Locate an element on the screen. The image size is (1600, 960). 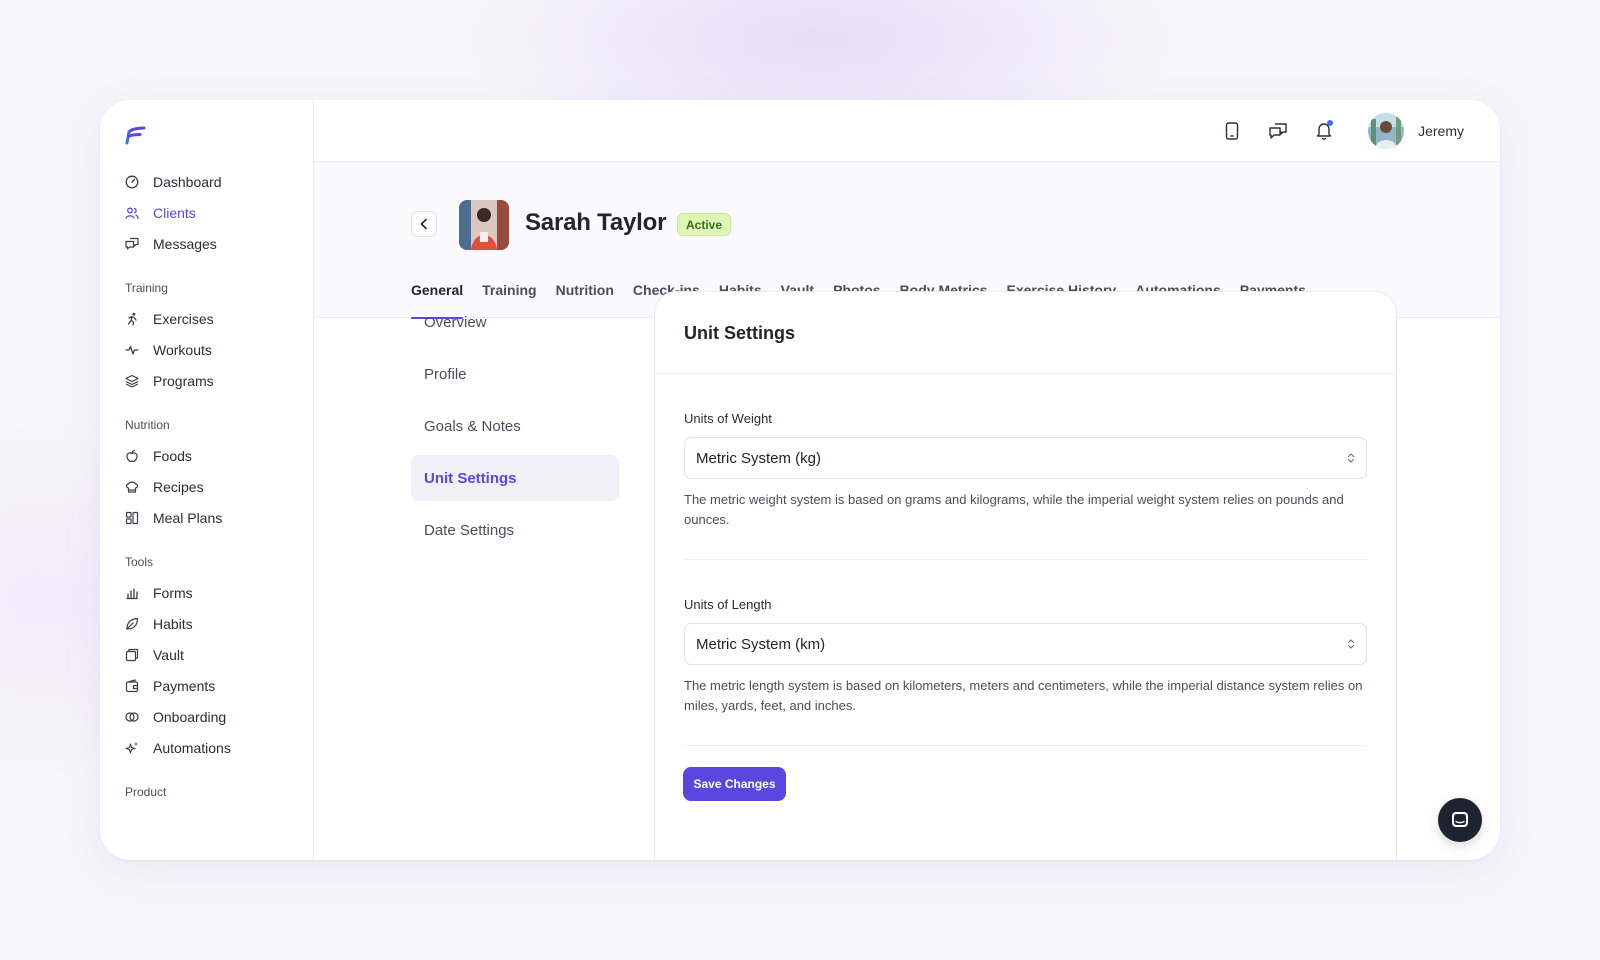
wallet-icon is located at coordinates (132, 685).